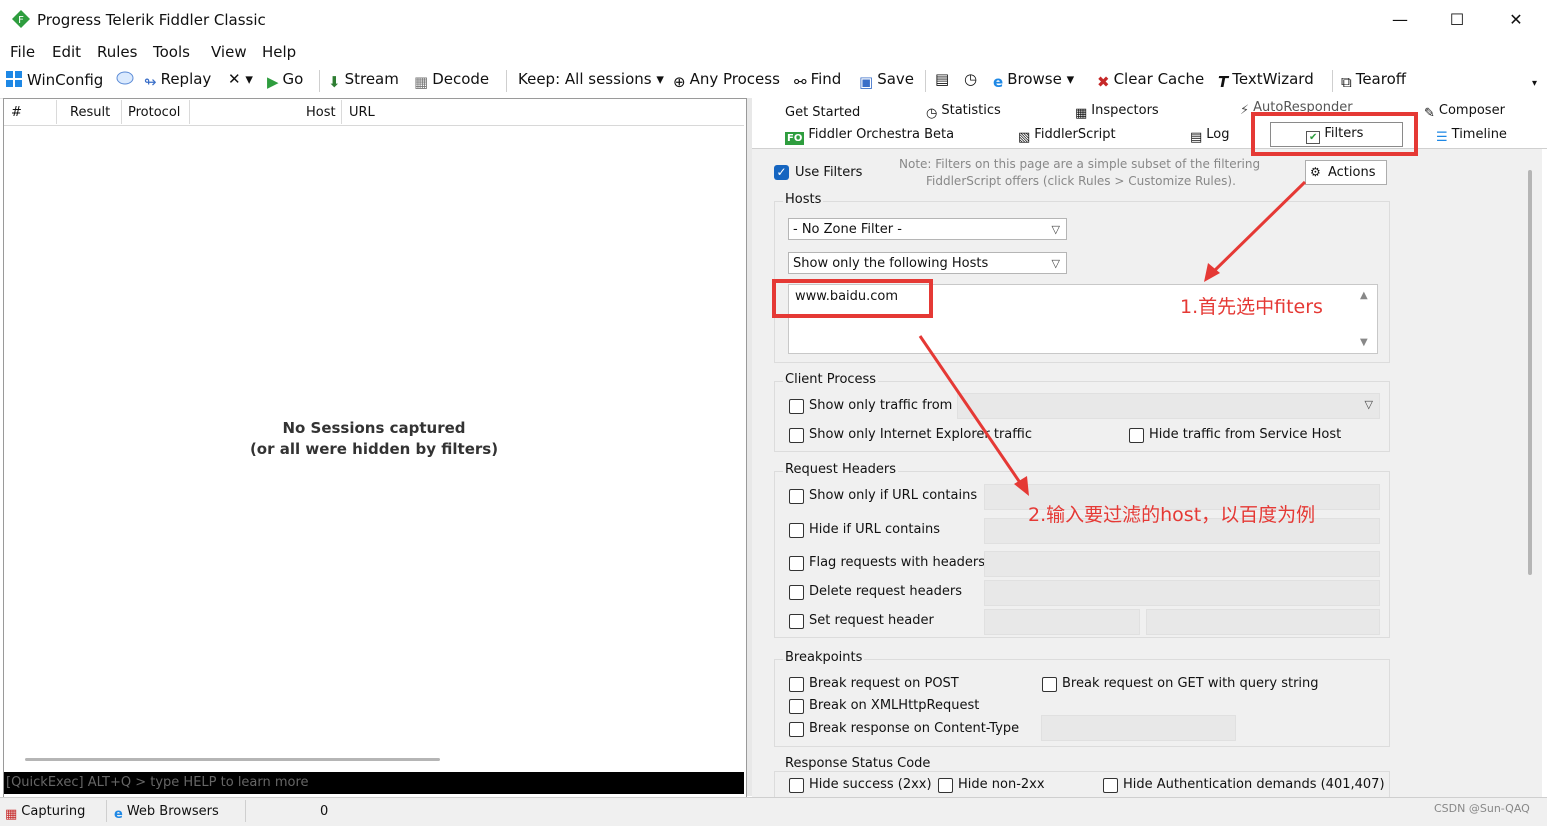 Image resolution: width=1547 pixels, height=826 pixels. What do you see at coordinates (324, 811) in the screenshot?
I see `session-count: 0` at bounding box center [324, 811].